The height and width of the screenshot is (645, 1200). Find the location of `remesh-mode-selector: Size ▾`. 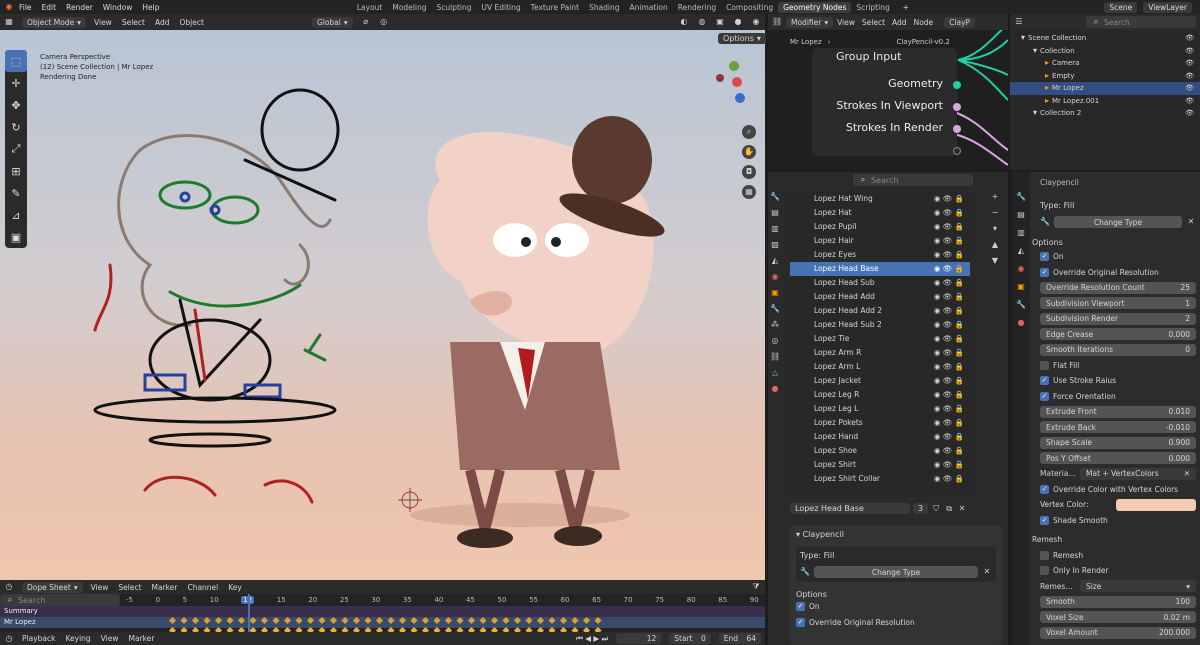

remesh-mode-selector: Size ▾ is located at coordinates (1138, 586).